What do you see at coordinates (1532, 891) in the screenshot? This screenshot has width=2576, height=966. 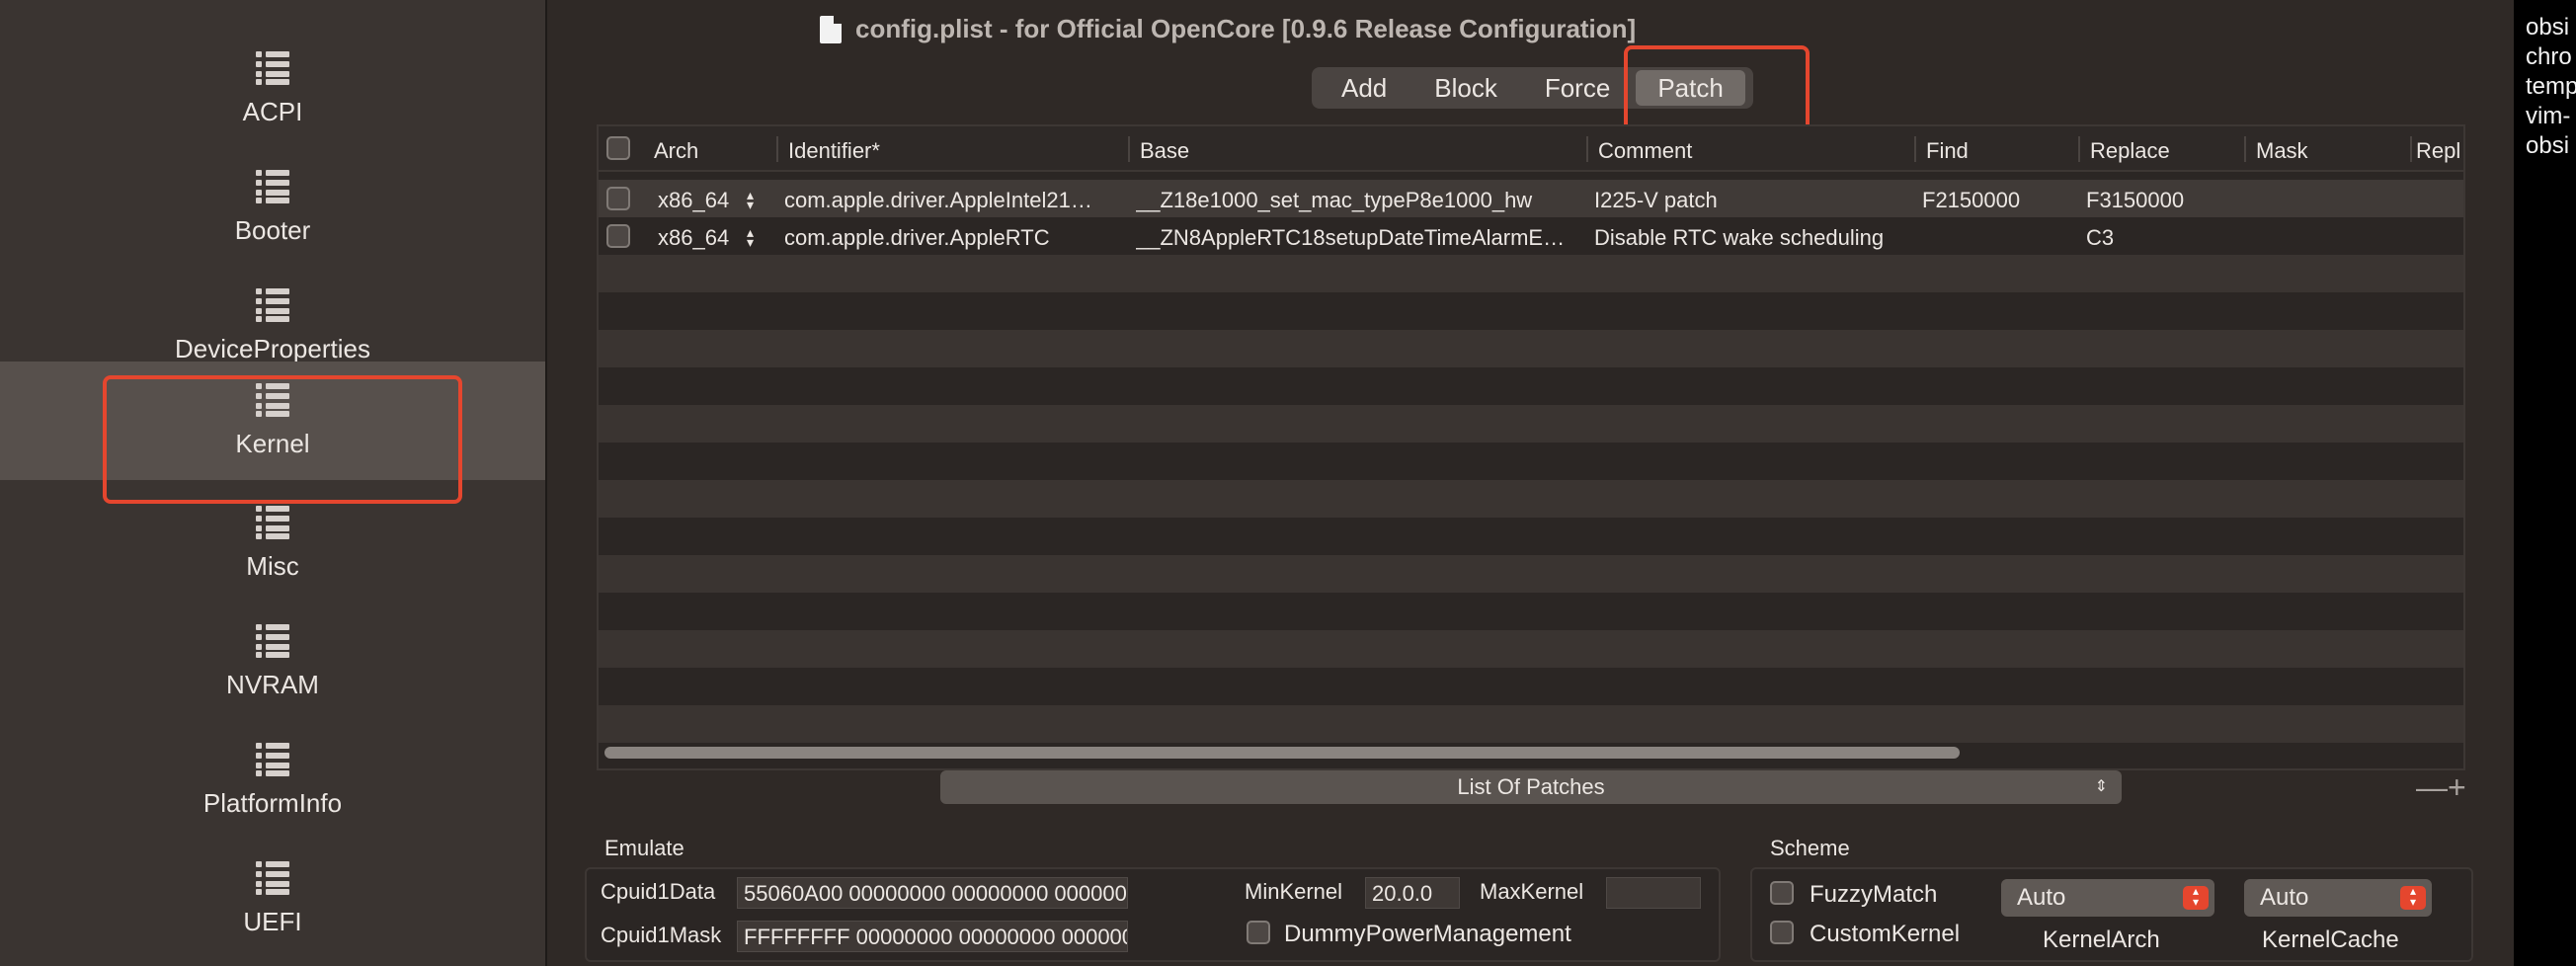 I see `maxkernel-label: MaxKernel` at bounding box center [1532, 891].